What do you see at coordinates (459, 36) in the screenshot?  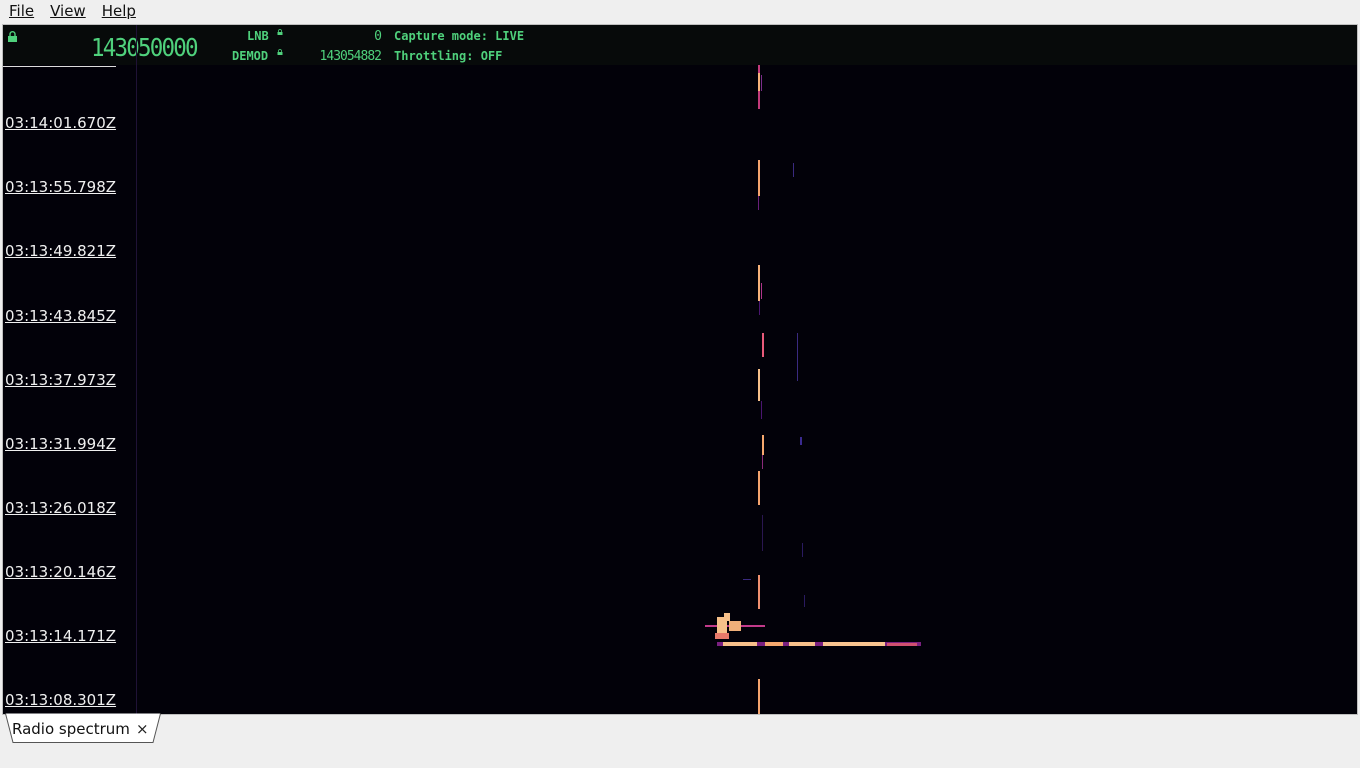 I see `capture-mode-status: Capture mode: LIVE` at bounding box center [459, 36].